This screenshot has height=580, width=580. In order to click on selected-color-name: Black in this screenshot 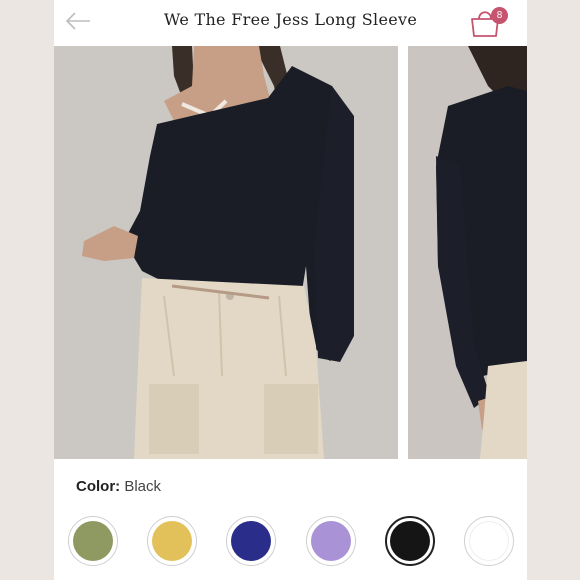, I will do `click(143, 486)`.